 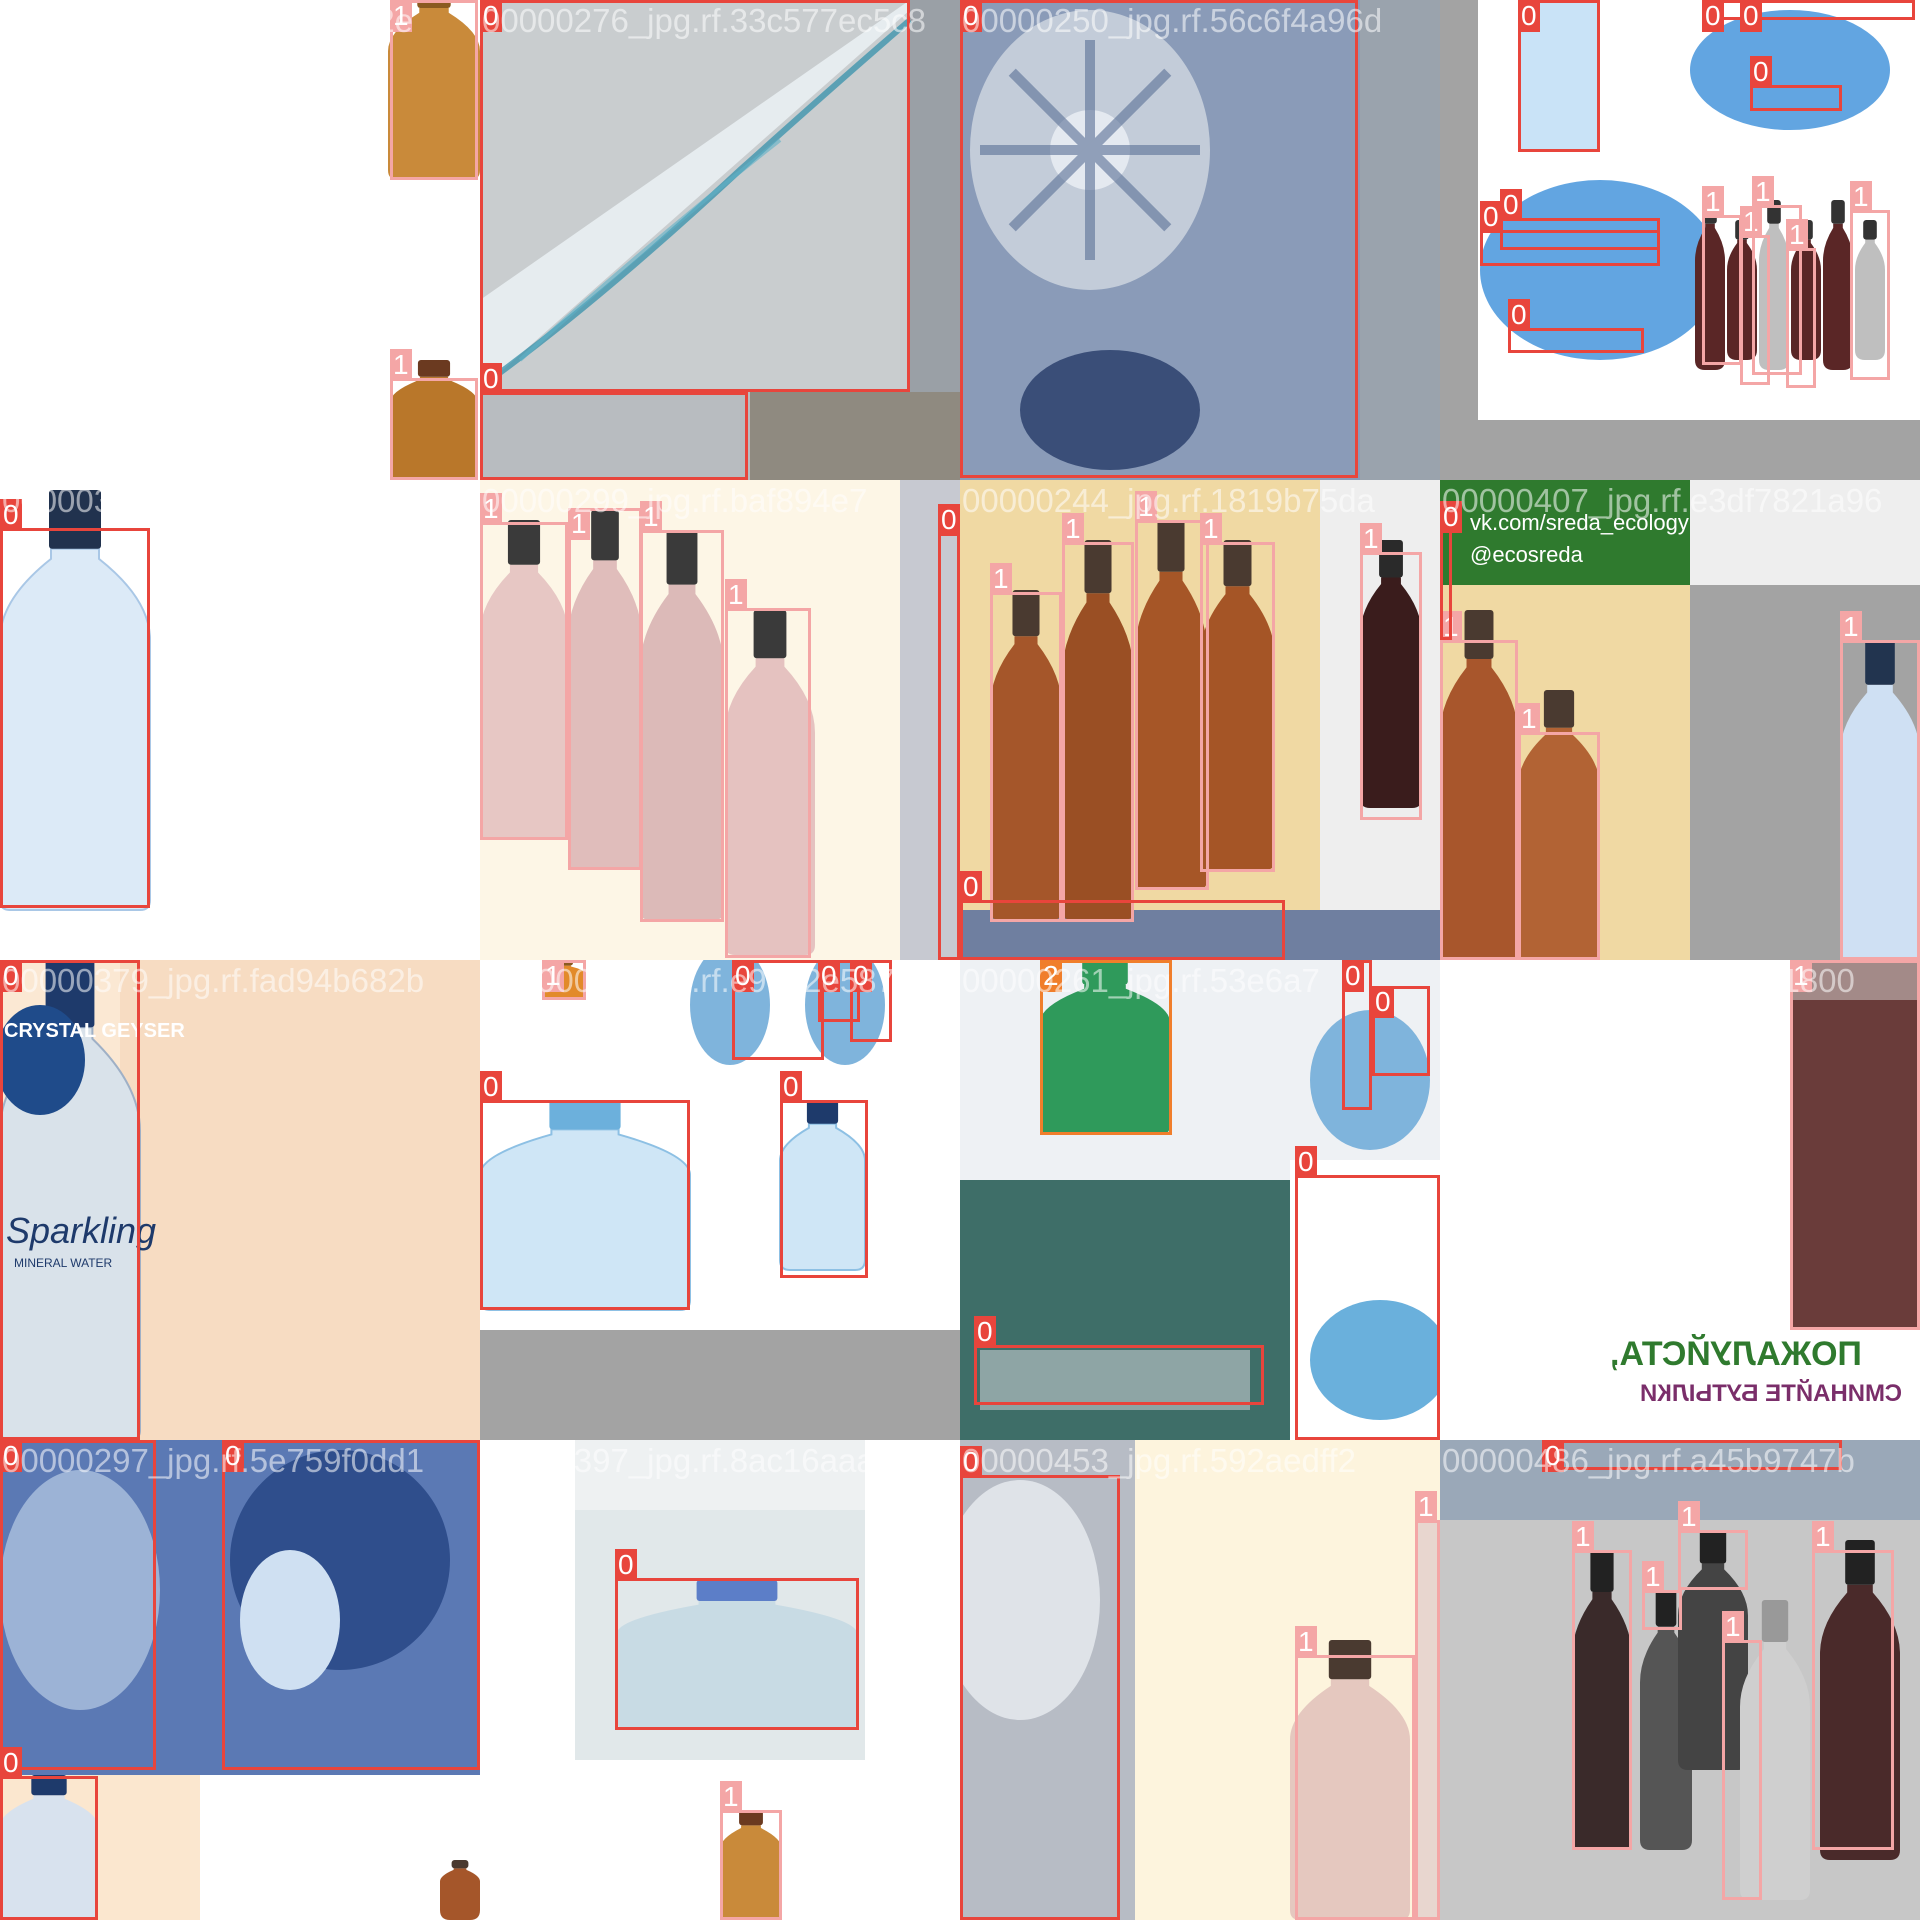 I want to click on image-text: ПОЖАЛУЙСТА,, so click(x=1736, y=1354).